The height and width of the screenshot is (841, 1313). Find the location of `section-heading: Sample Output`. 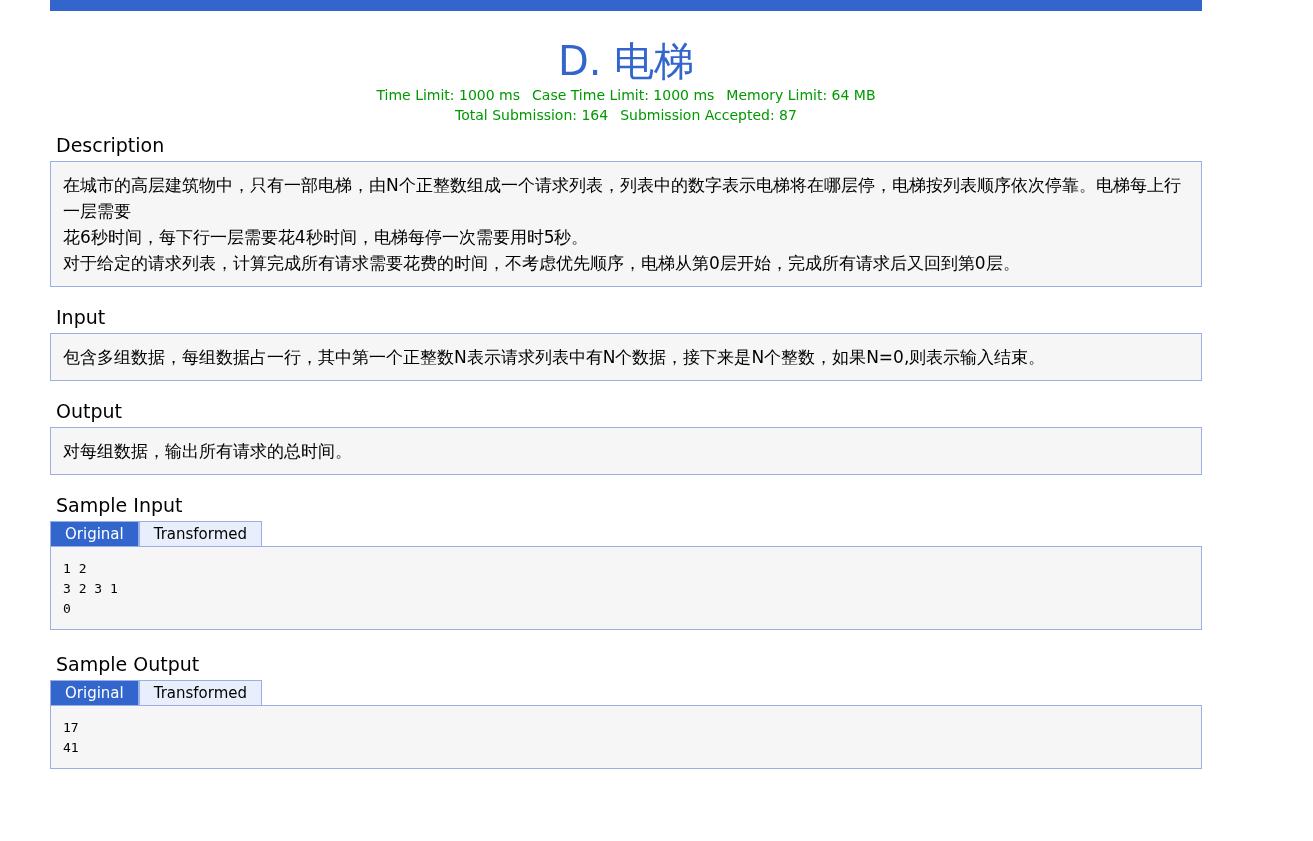

section-heading: Sample Output is located at coordinates (128, 664).